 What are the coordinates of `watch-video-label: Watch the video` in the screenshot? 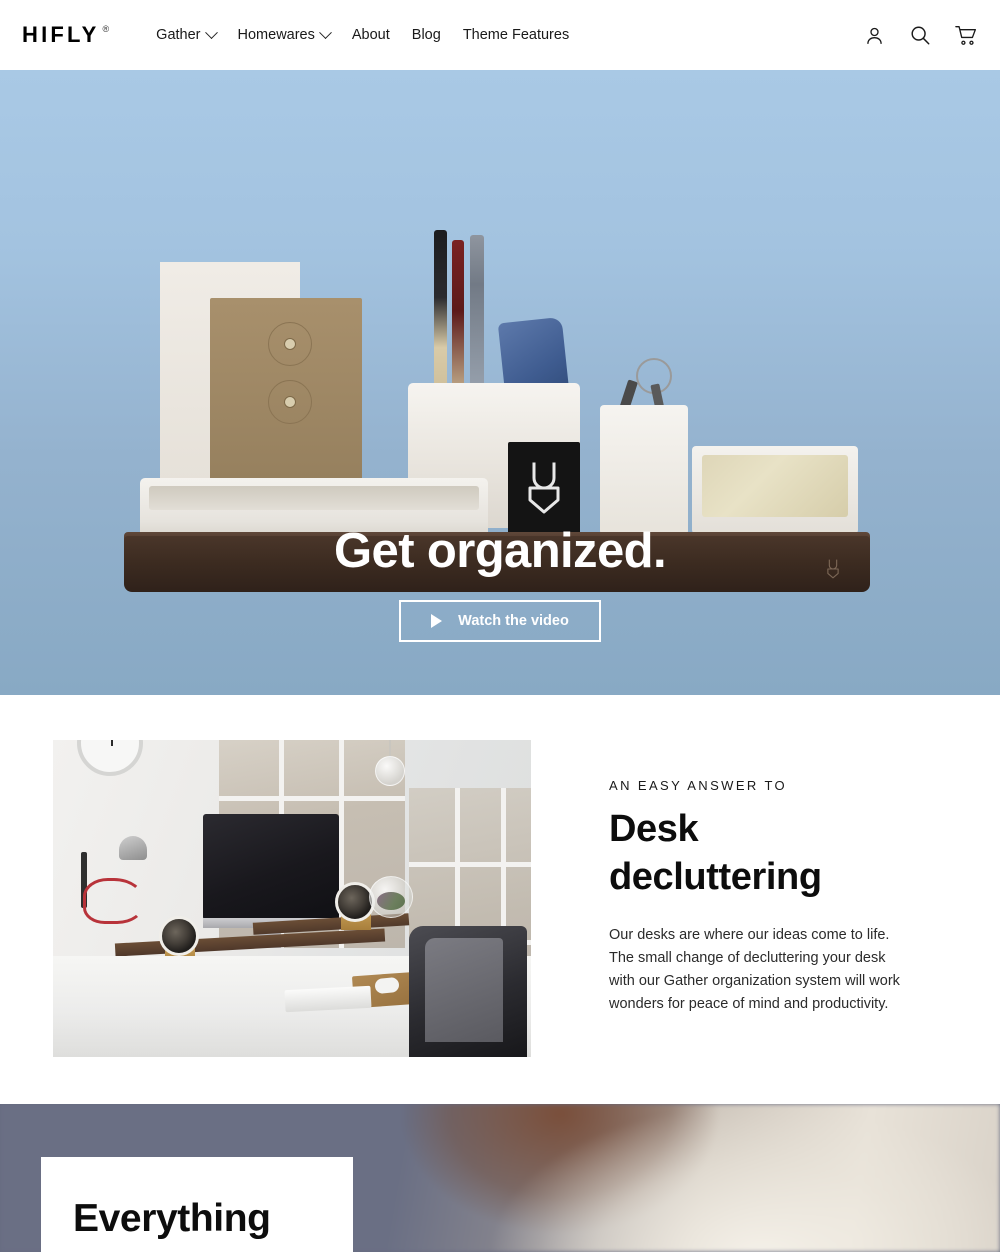 It's located at (513, 621).